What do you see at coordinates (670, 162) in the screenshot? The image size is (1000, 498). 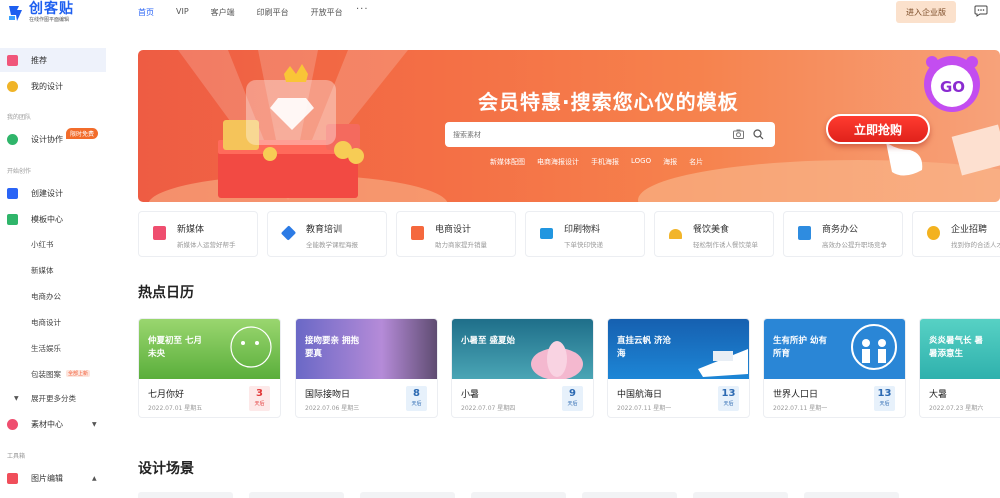 I see `hot-word: 海报` at bounding box center [670, 162].